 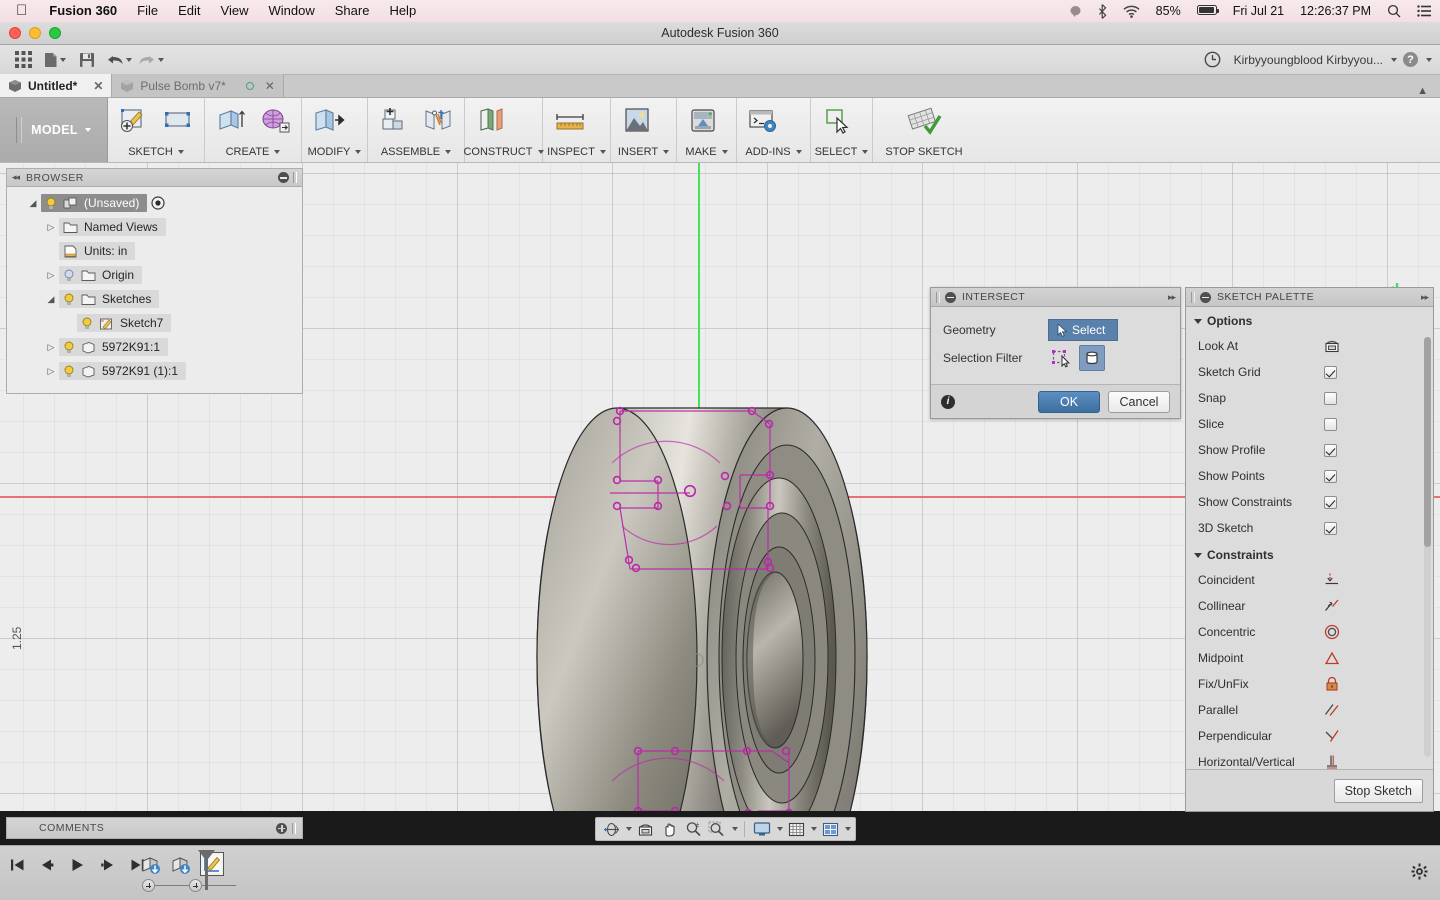 I want to click on midpoint-constraint-icon, so click(x=1332, y=658).